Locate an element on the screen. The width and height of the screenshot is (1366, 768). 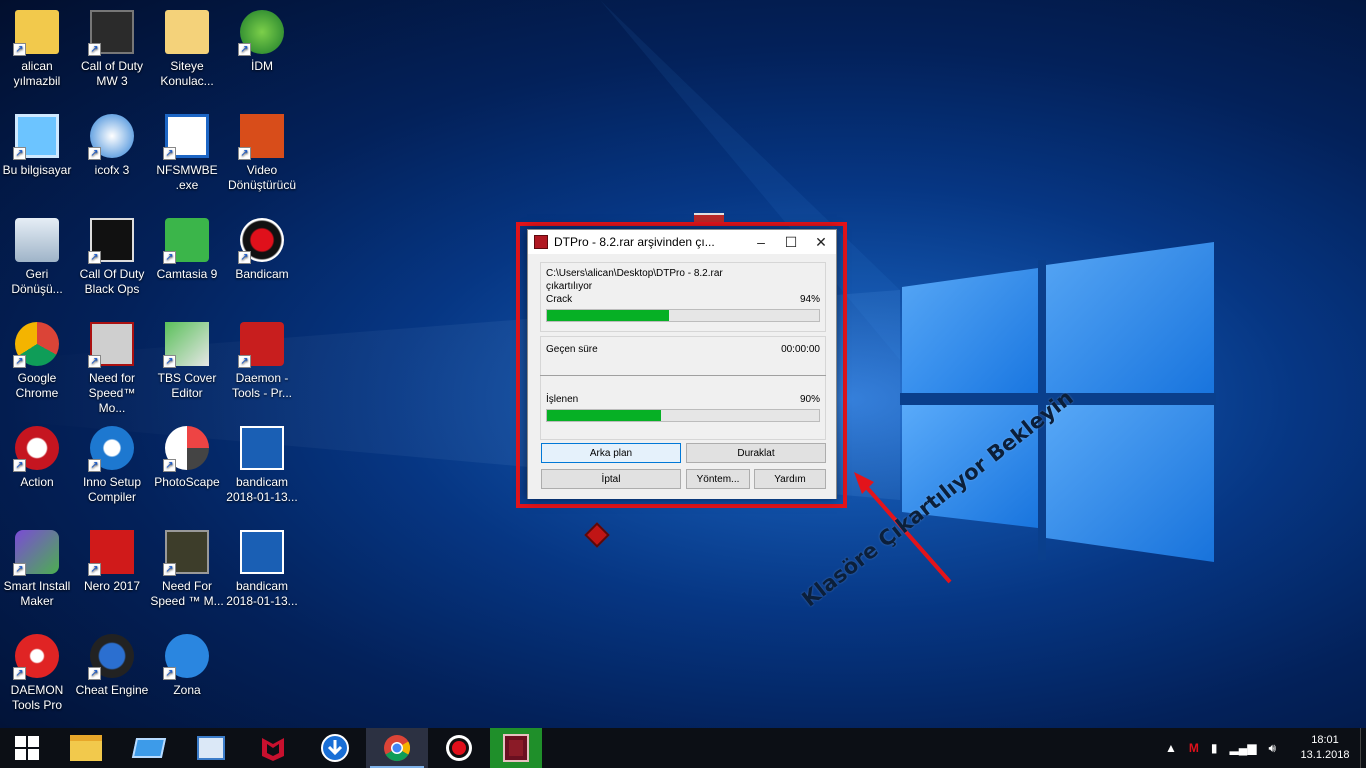
nero-icon: ↗ is located at coordinates (112, 552).